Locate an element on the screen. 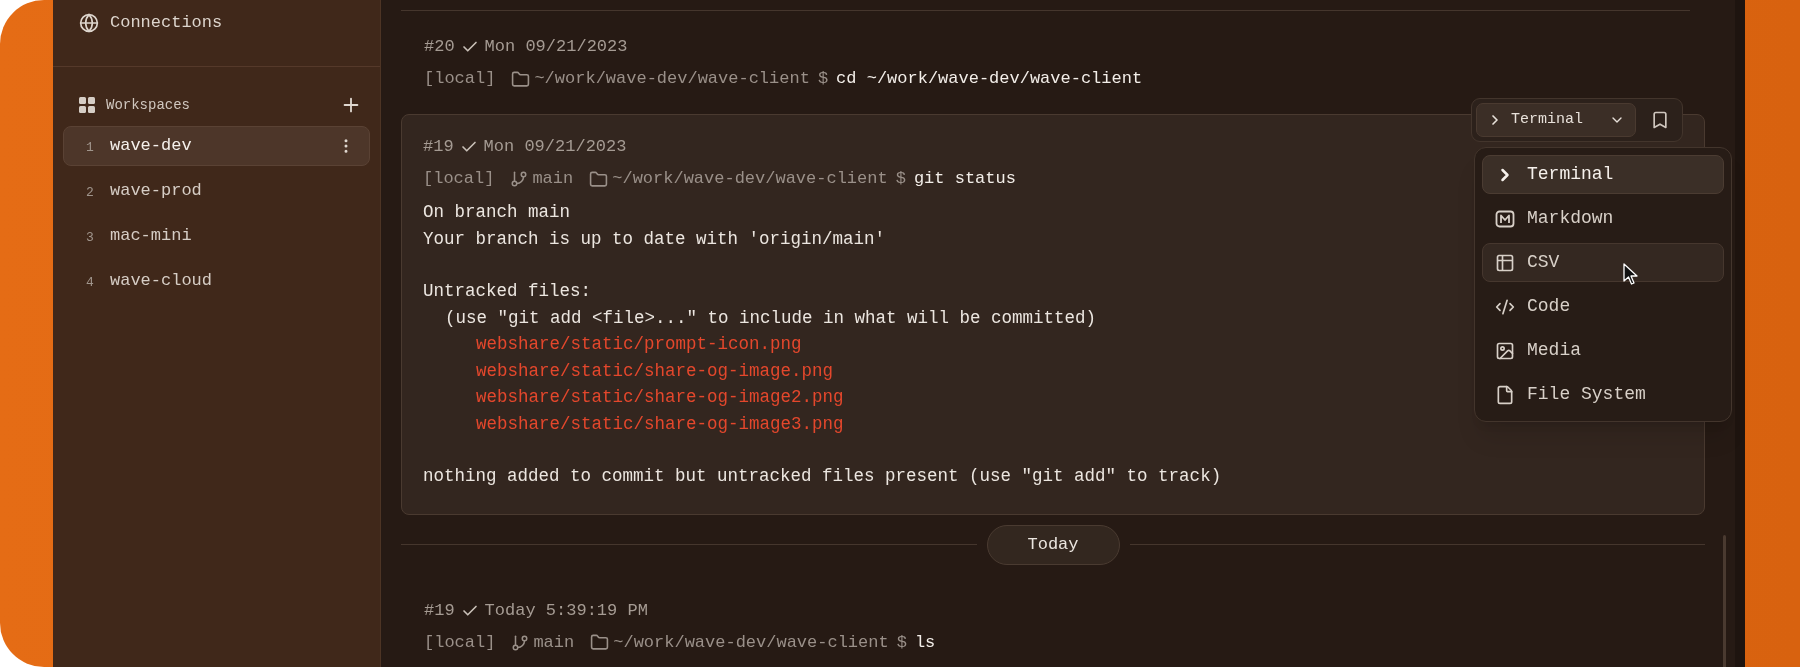  table-icon is located at coordinates (1505, 262).